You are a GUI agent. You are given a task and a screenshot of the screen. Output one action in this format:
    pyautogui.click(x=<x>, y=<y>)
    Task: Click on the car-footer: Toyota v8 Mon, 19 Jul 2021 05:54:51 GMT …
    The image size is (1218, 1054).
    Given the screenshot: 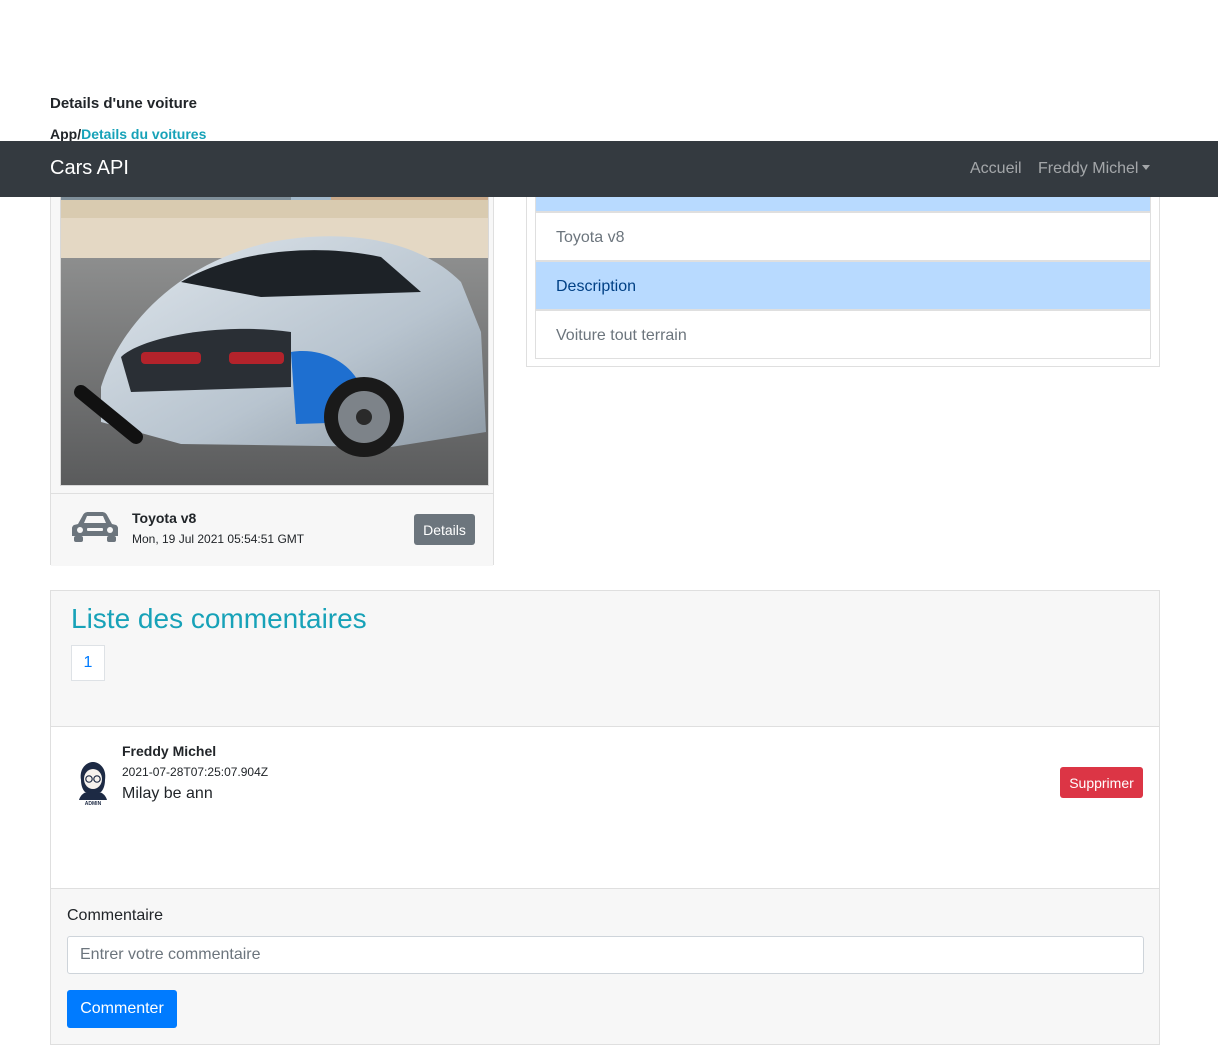 What is the action you would take?
    pyautogui.click(x=272, y=529)
    